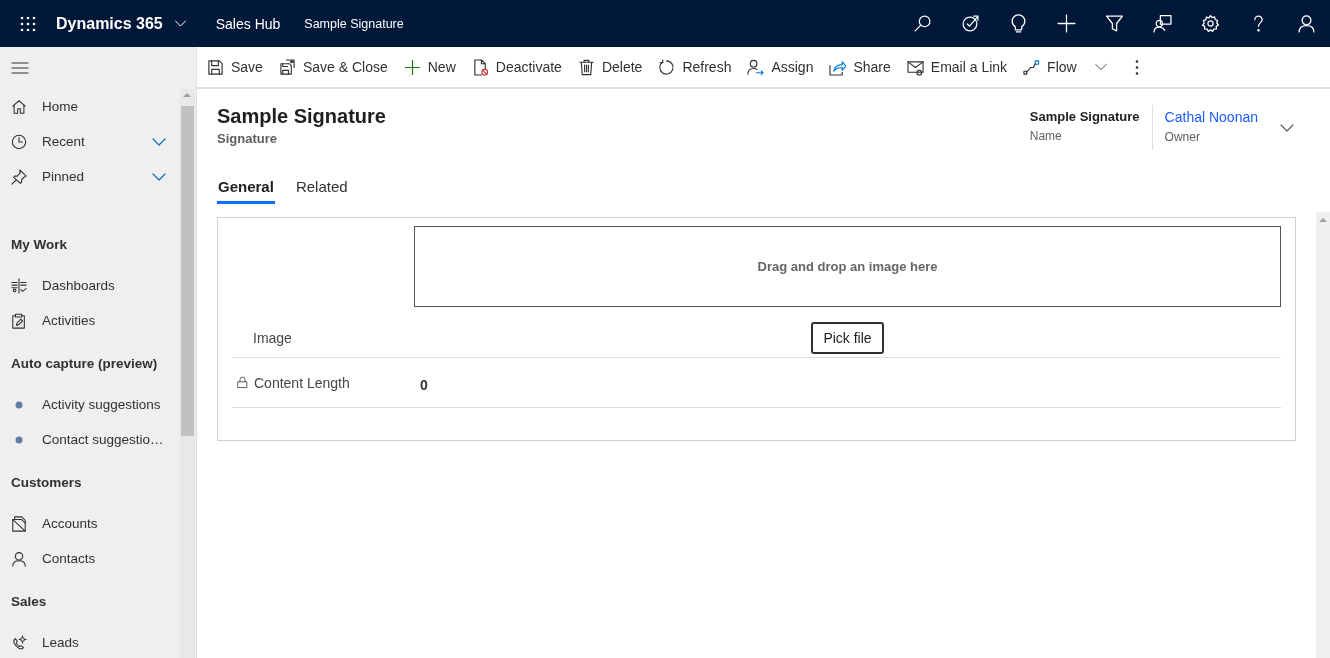  What do you see at coordinates (247, 138) in the screenshot?
I see `entity-name: Signature` at bounding box center [247, 138].